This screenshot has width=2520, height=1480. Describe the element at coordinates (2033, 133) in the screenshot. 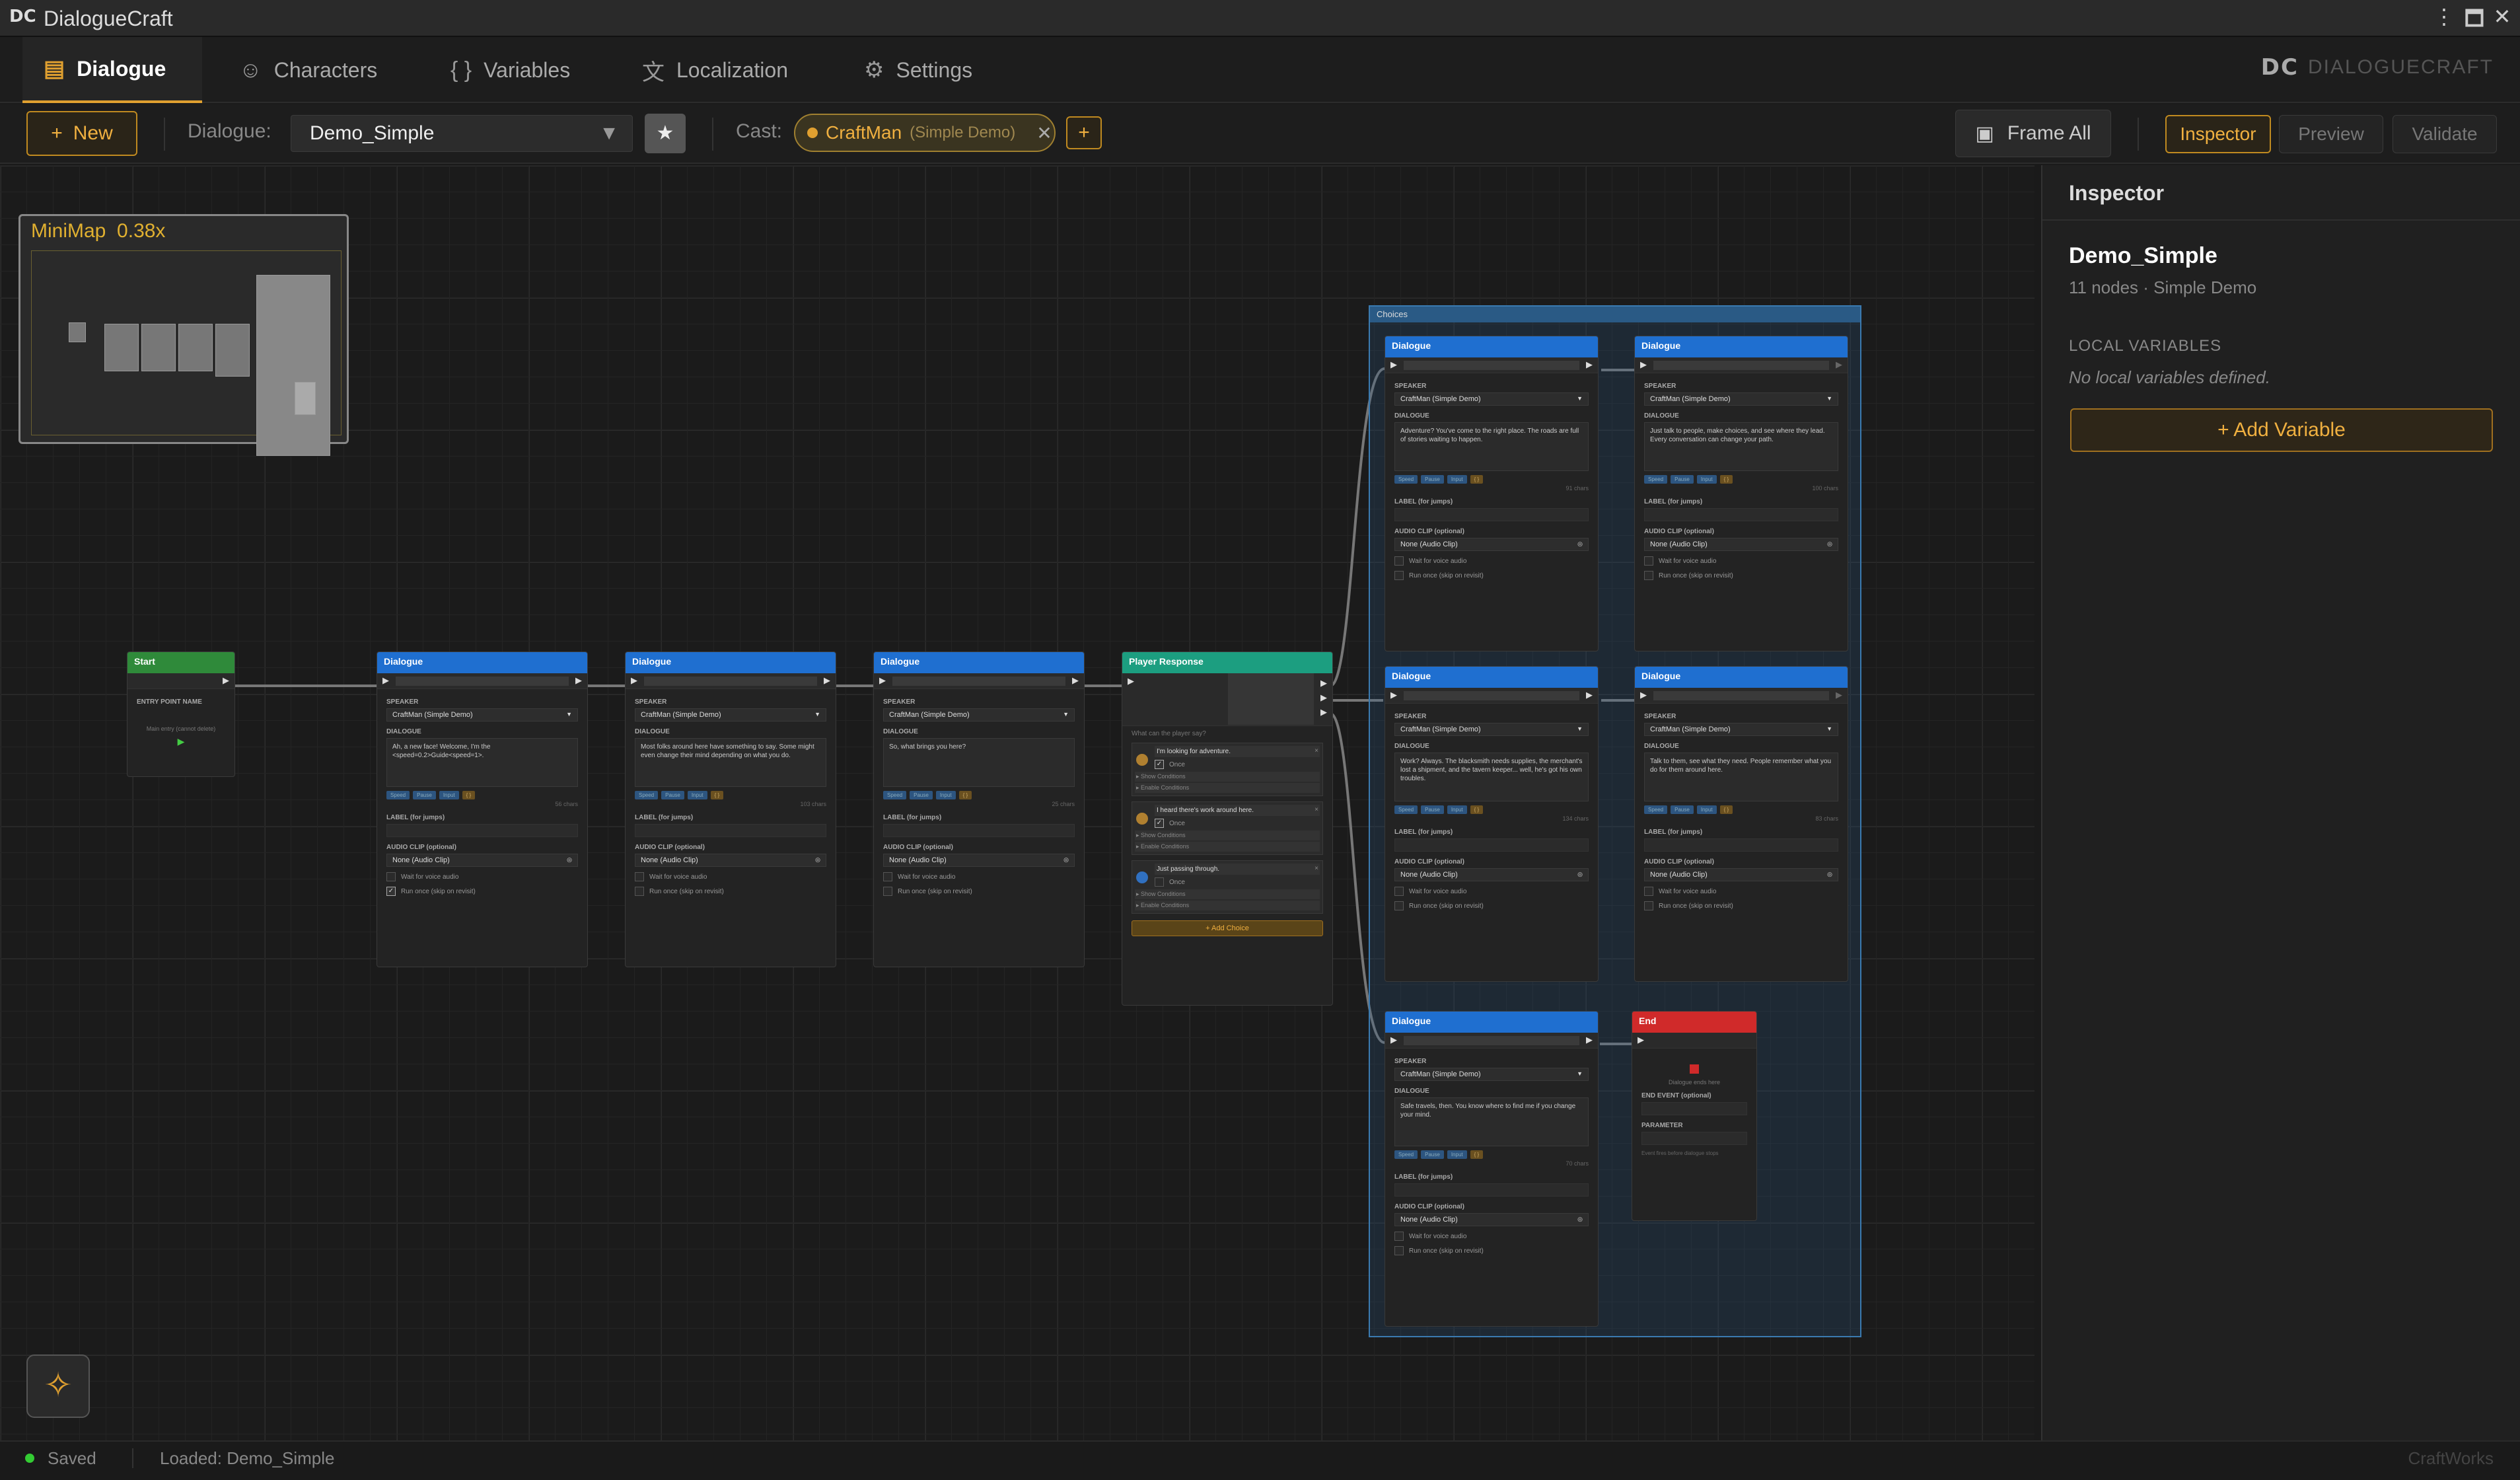

I see `frame-all-button: ▣ Frame All` at that location.